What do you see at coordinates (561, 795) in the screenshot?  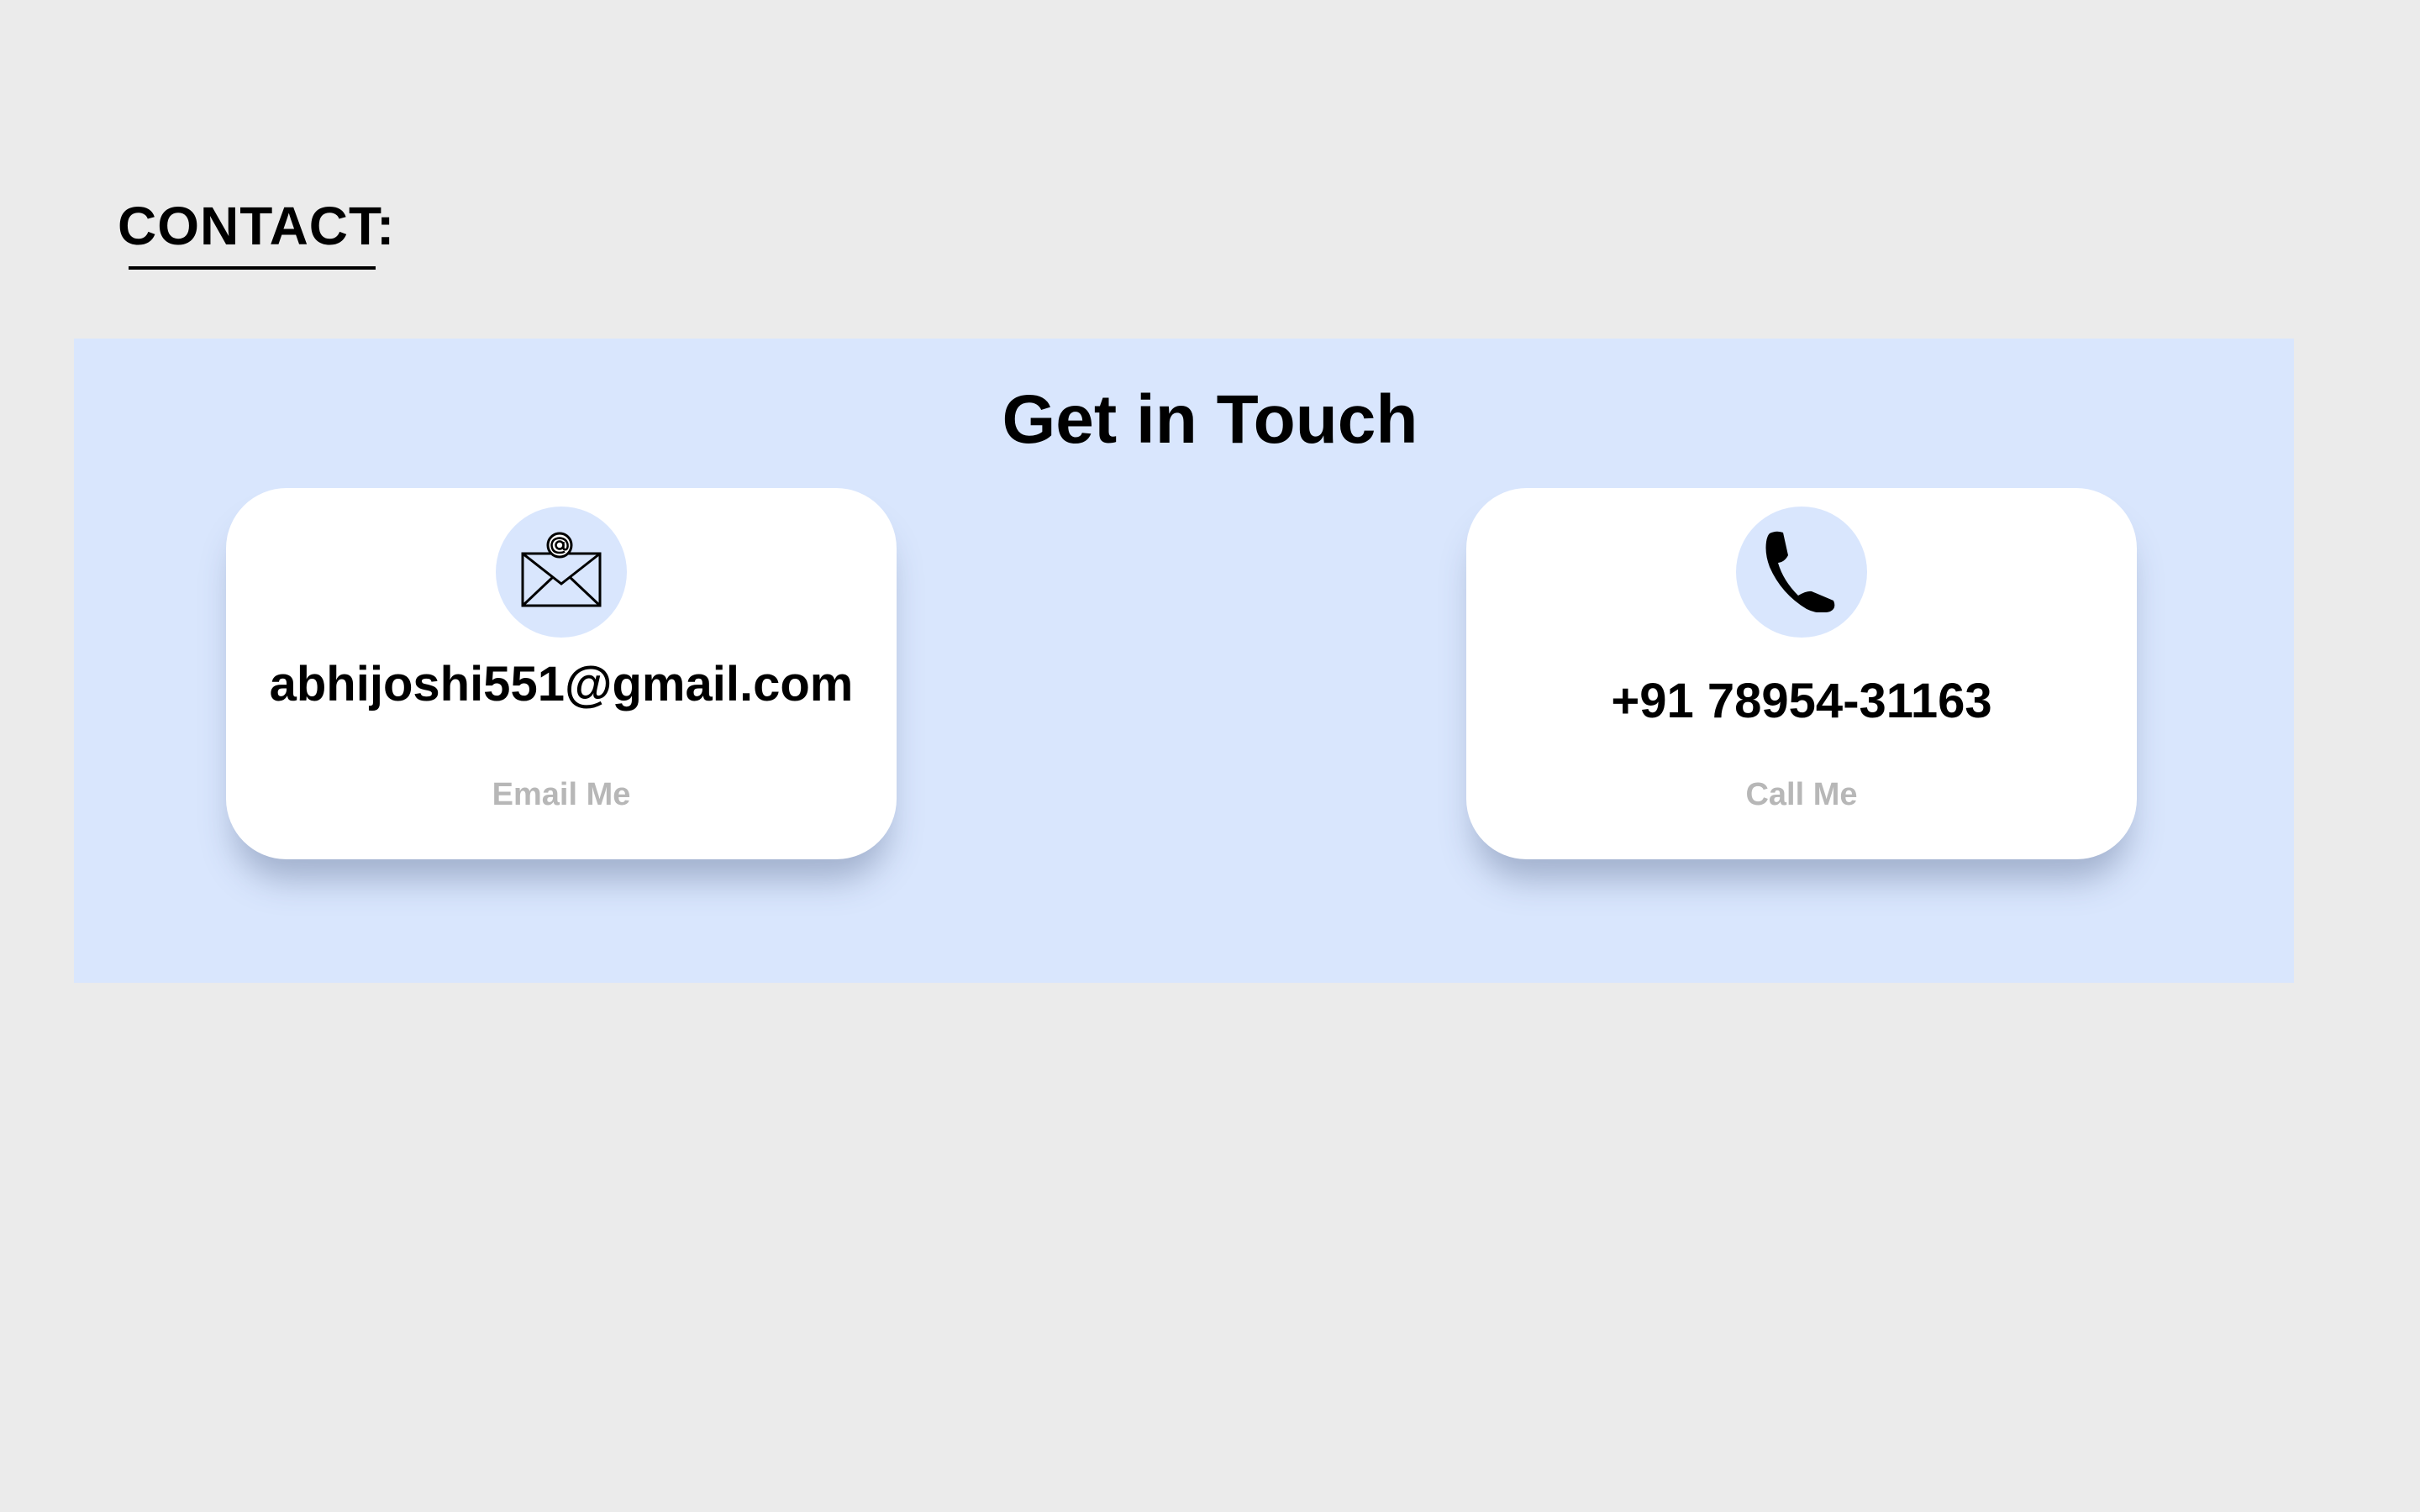 I see `email-me-link: Email Me` at bounding box center [561, 795].